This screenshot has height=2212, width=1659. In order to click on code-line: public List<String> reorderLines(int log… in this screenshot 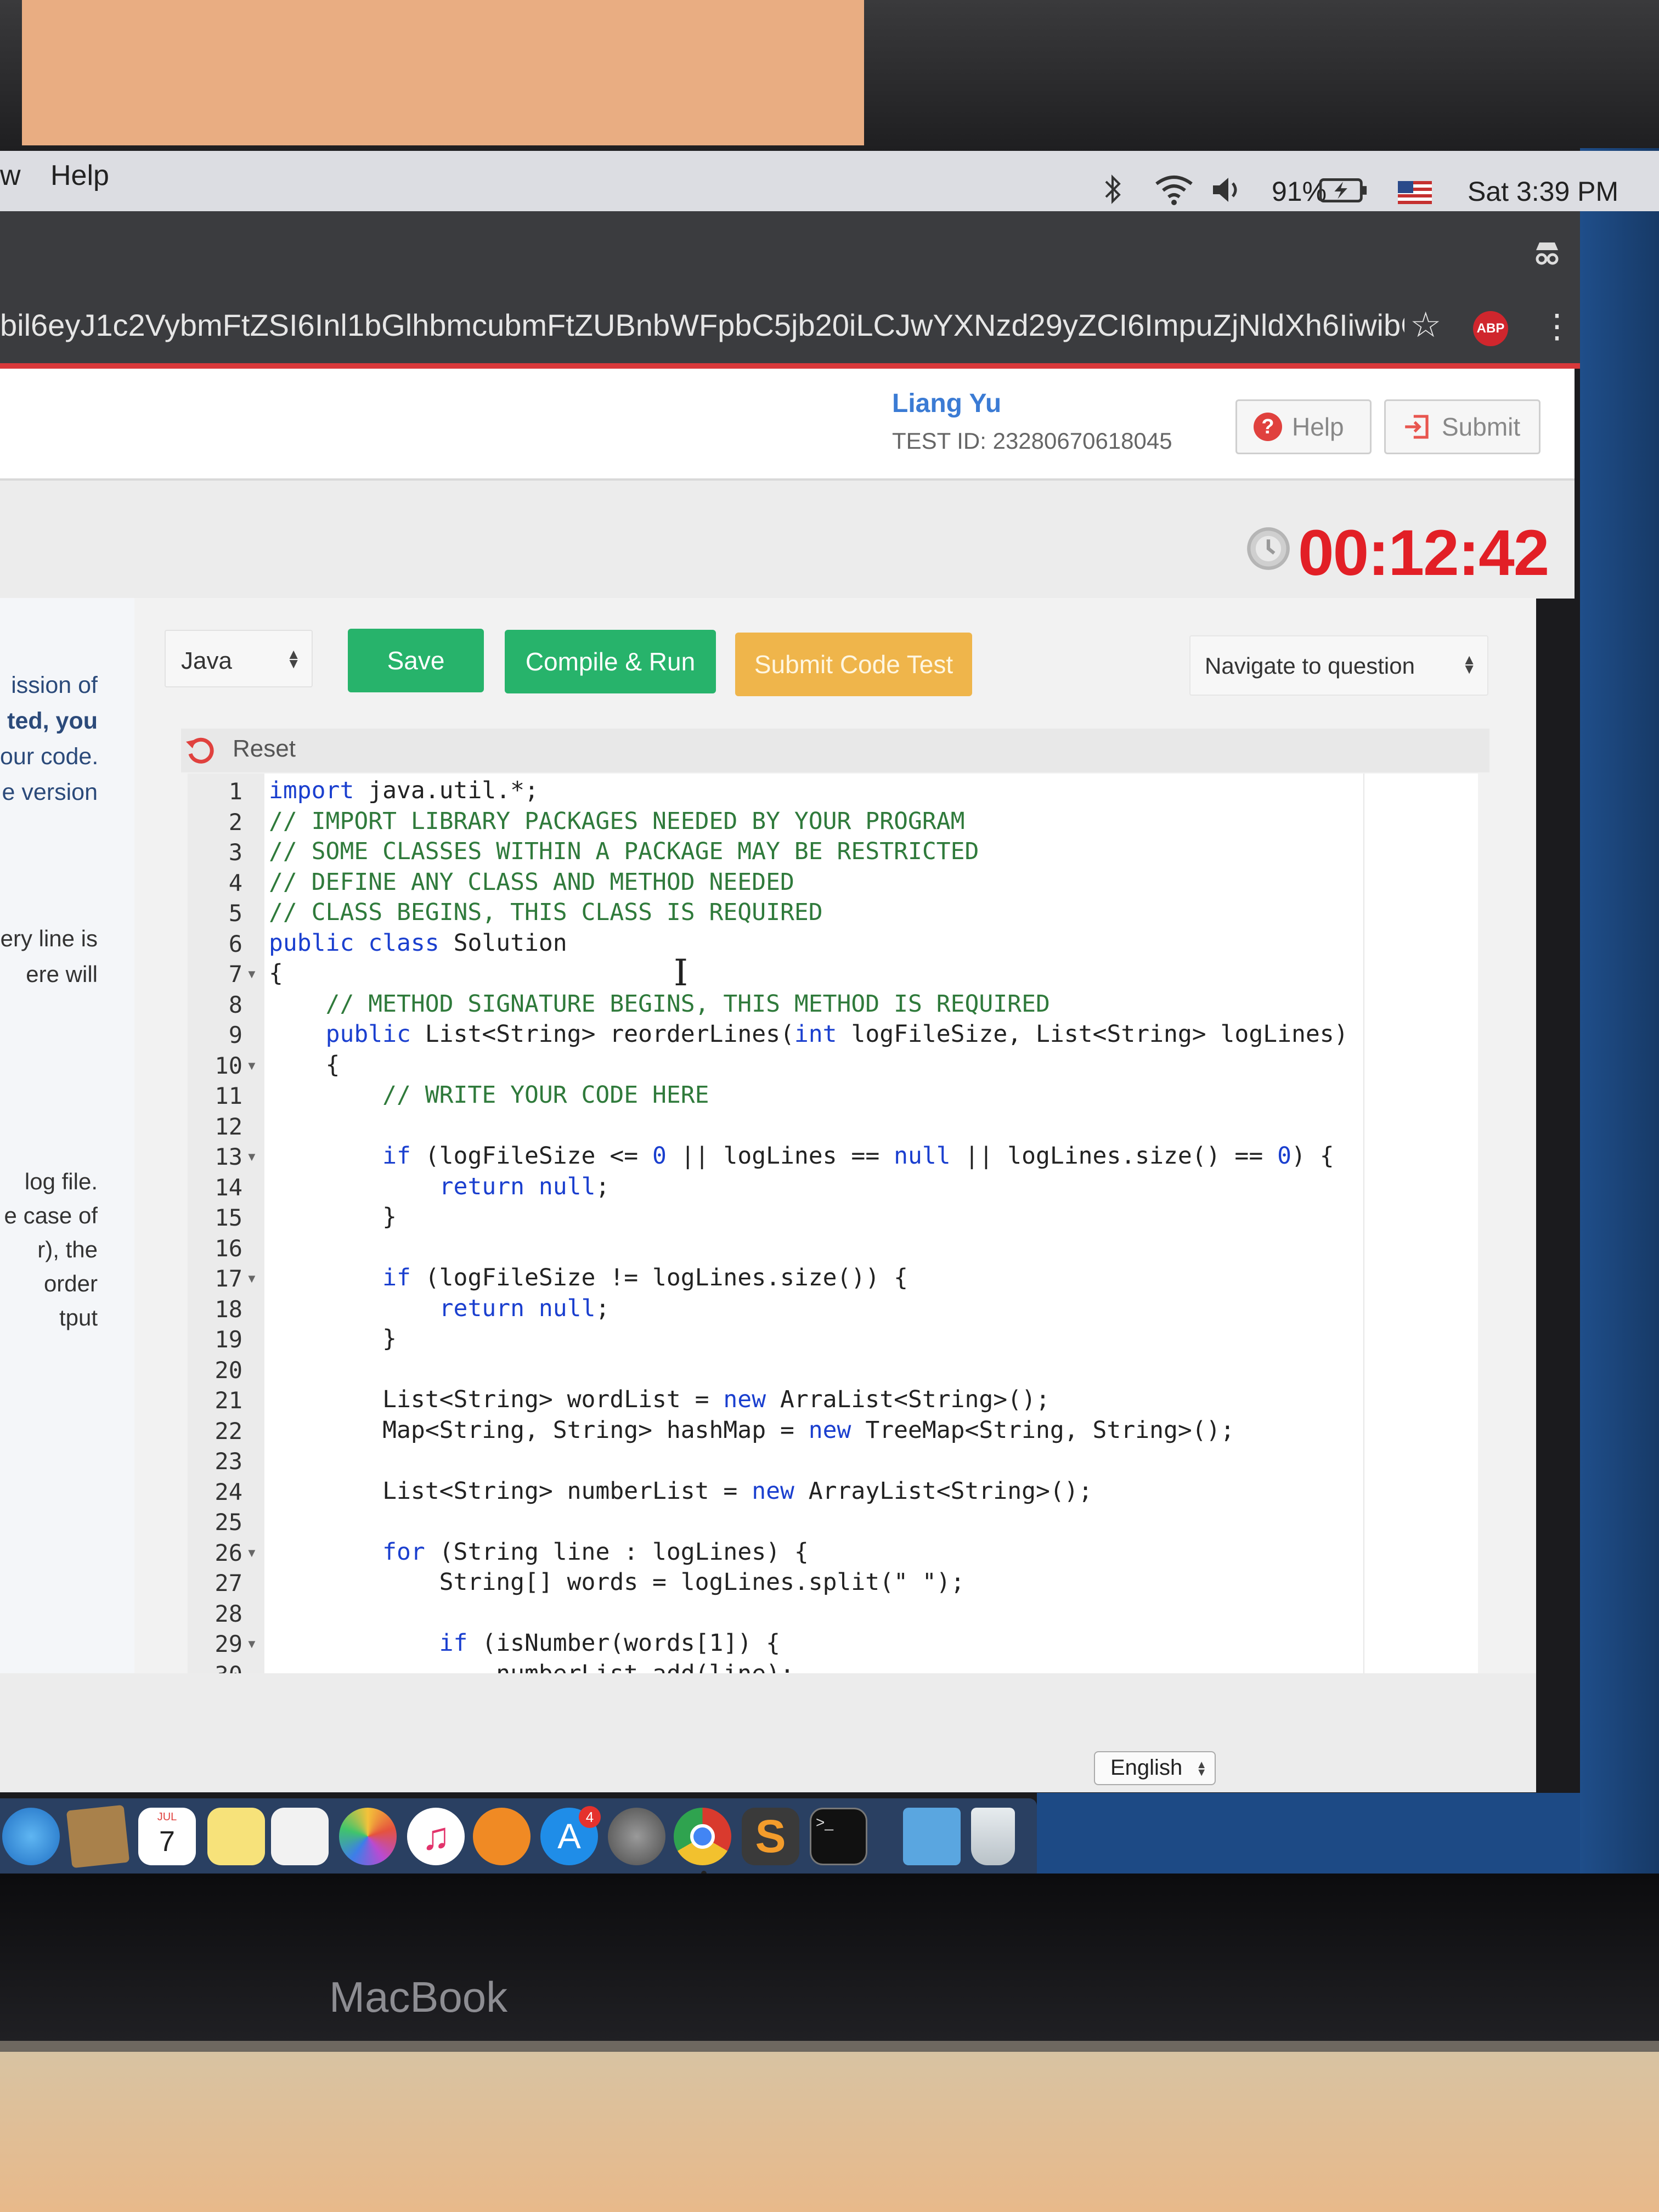, I will do `click(809, 1034)`.